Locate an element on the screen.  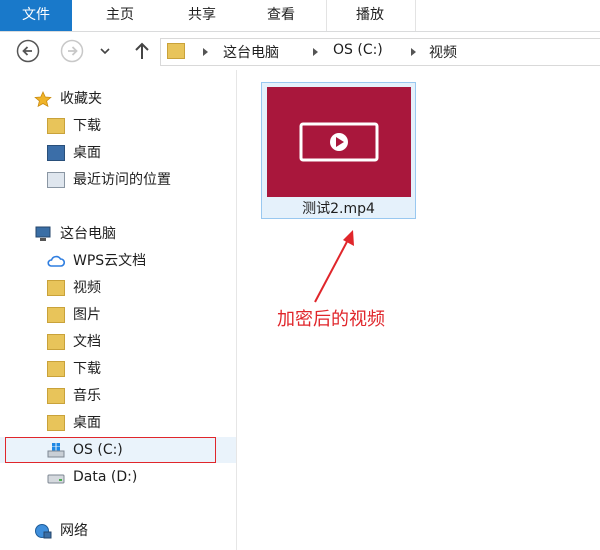
computer-icon is located at coordinates (43, 233).